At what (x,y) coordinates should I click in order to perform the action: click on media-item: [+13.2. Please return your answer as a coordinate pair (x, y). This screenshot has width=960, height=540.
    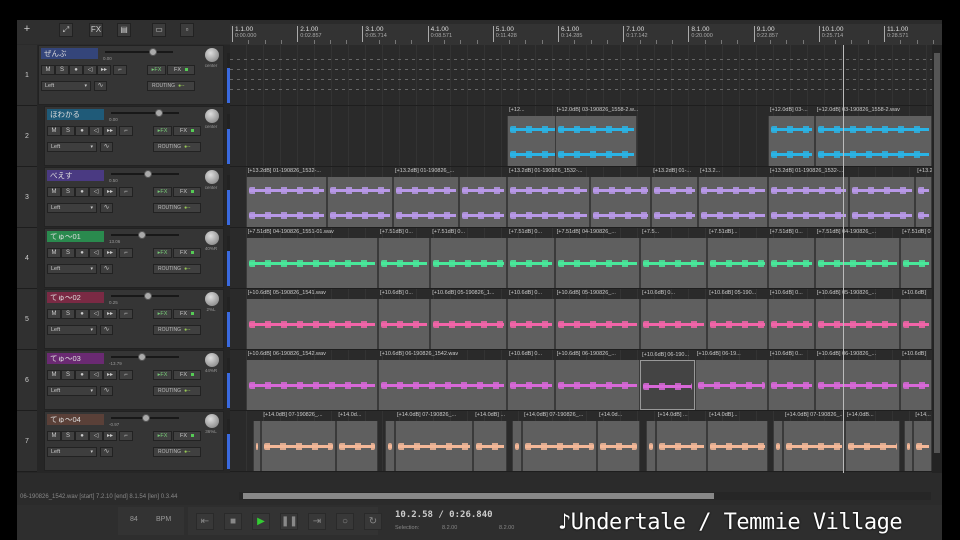
    Looking at the image, I should click on (923, 197).